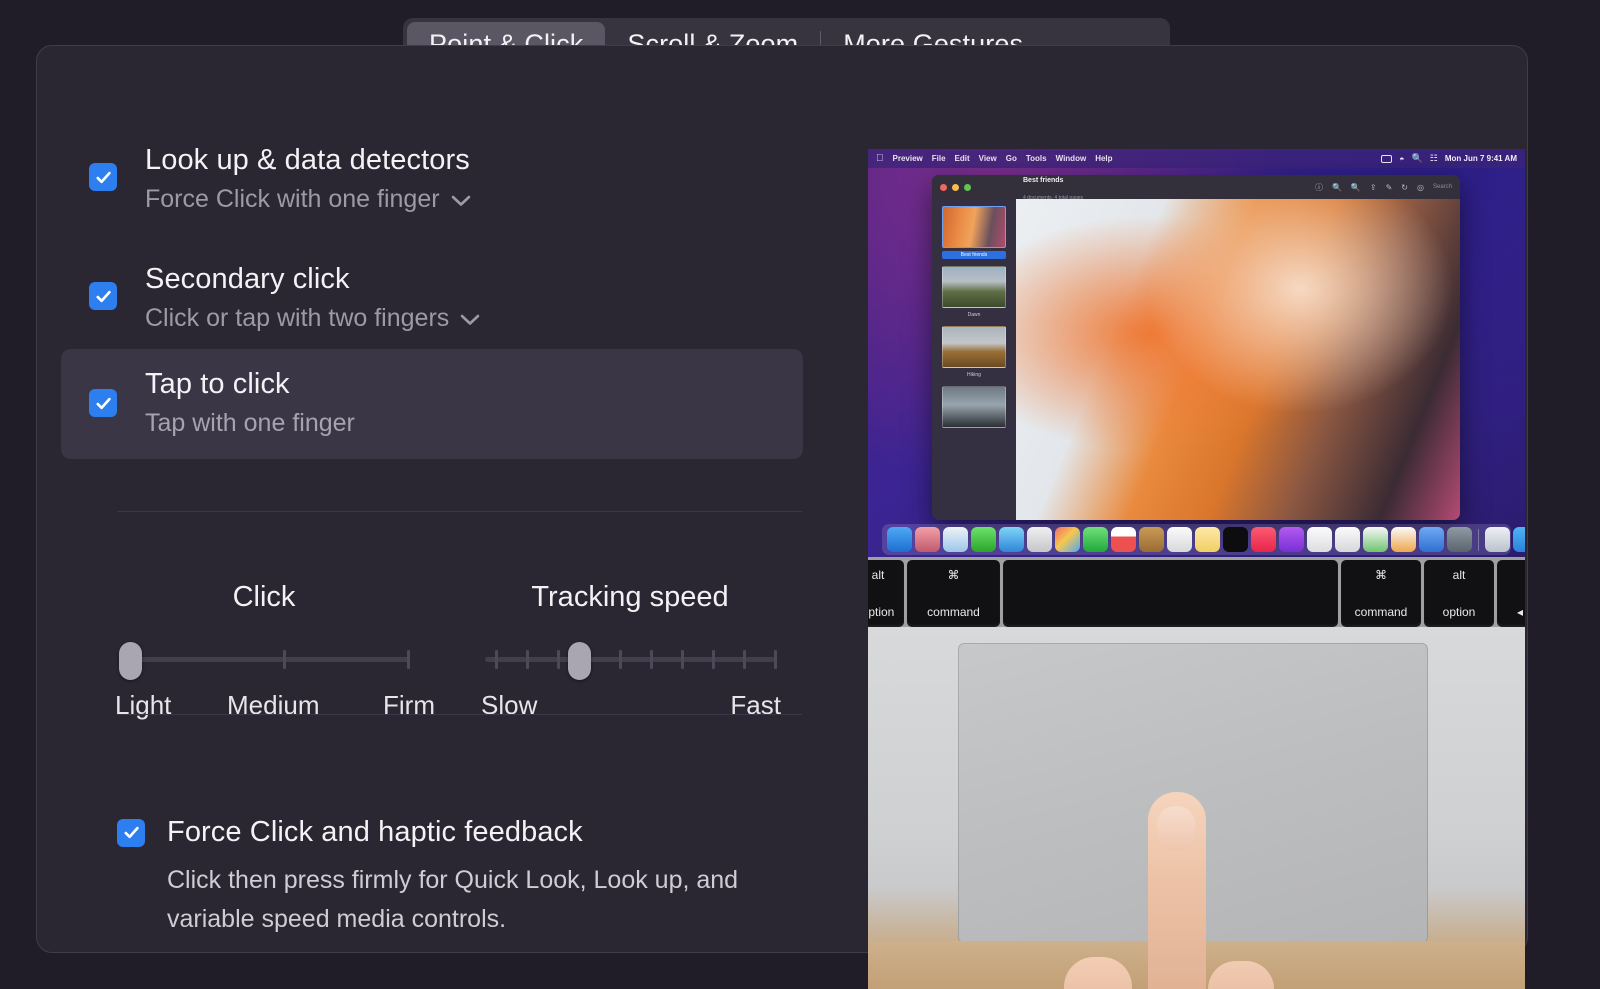 The width and height of the screenshot is (1600, 989). Describe the element at coordinates (1480, 158) in the screenshot. I see `menu-bar-clock: Mon Jun 7 9:41 AM` at that location.